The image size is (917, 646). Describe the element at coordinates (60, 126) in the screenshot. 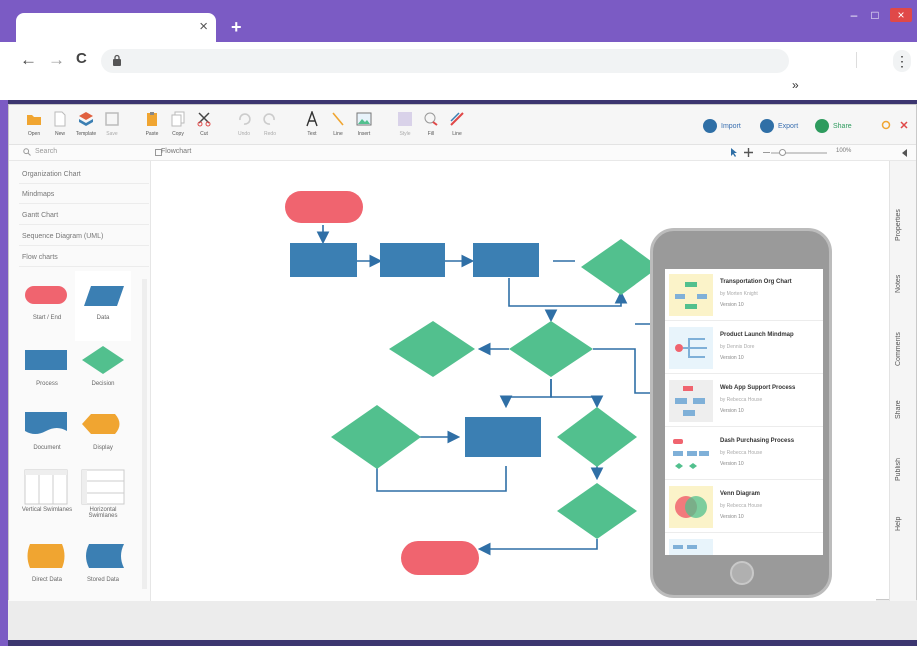

I see `new-button: New` at that location.